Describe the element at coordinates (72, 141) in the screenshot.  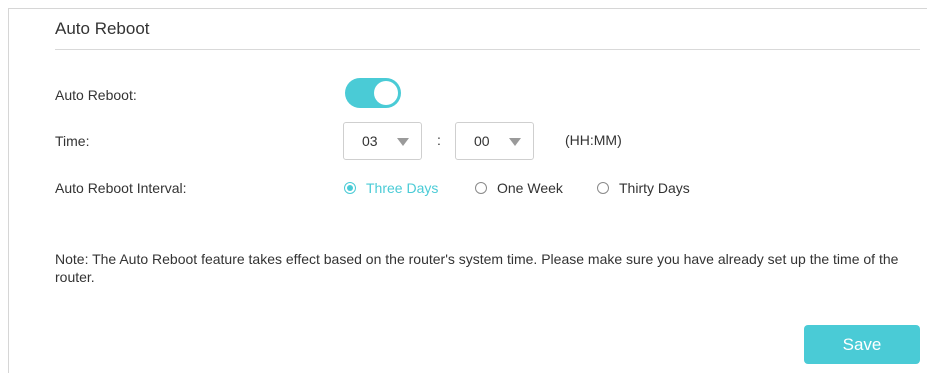
I see `time-label: Time:` at that location.